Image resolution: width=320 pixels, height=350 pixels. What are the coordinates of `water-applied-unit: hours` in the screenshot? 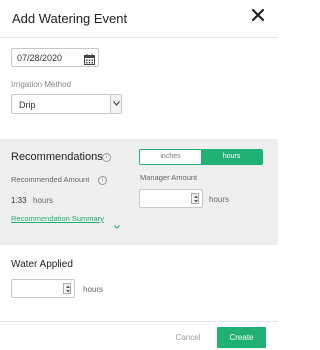 It's located at (93, 289).